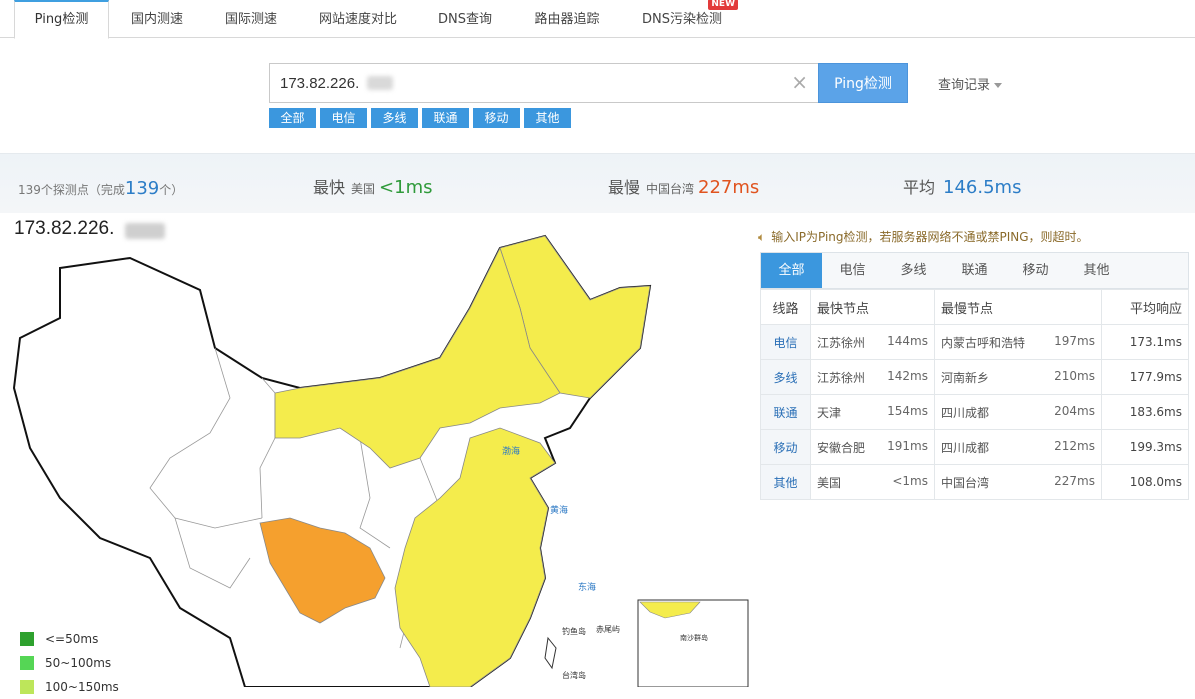 The image size is (1195, 699). Describe the element at coordinates (682, 19) in the screenshot. I see `tab-dns-pollution-label: DNS污染检测` at that location.